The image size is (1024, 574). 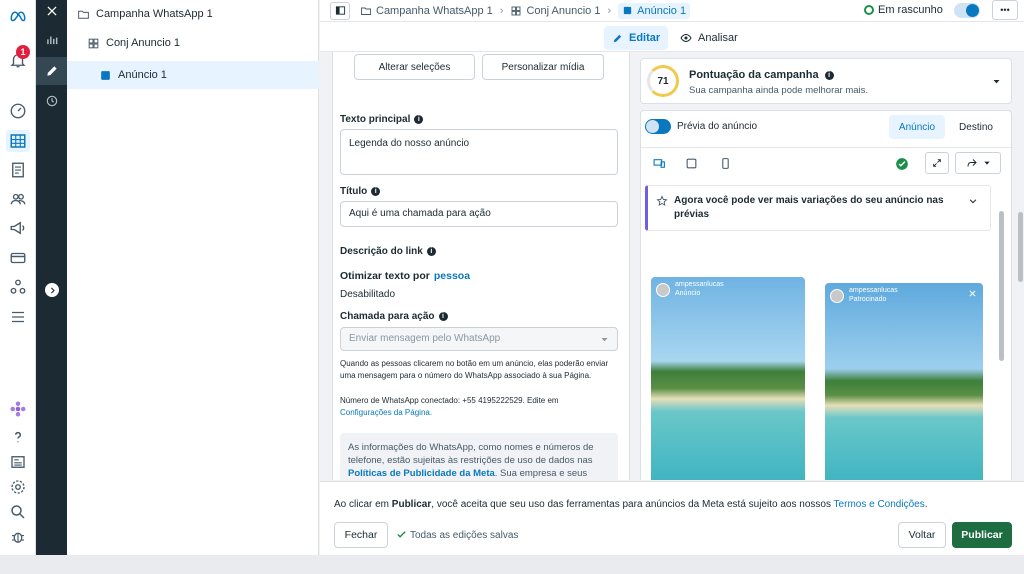 What do you see at coordinates (361, 535) in the screenshot?
I see `close-button: Fechar` at bounding box center [361, 535].